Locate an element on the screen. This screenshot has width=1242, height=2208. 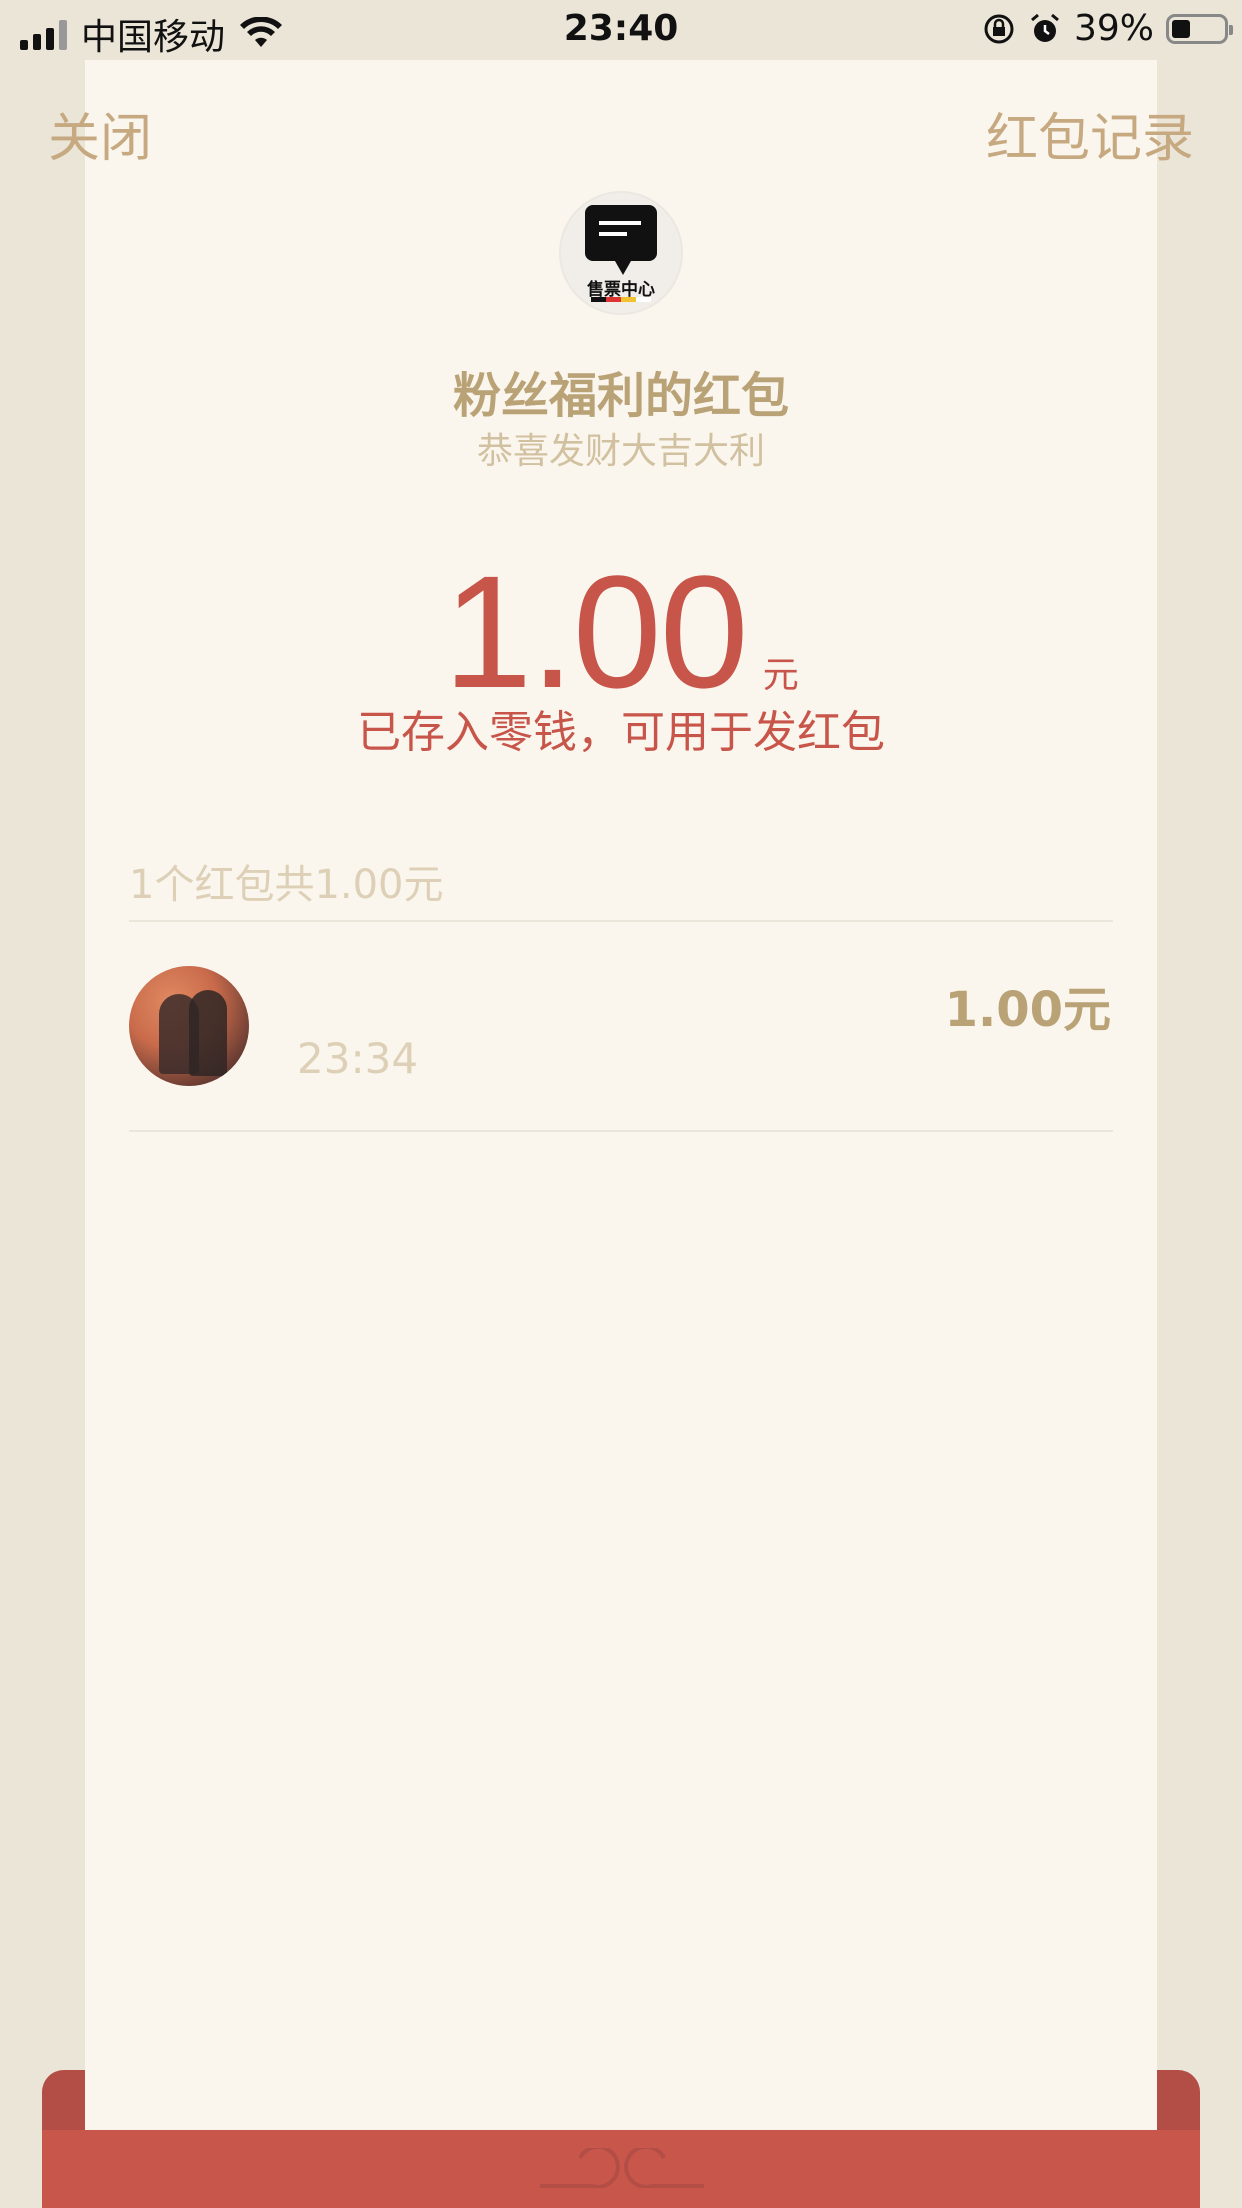
chat-bubble-icon is located at coordinates (621, 240).